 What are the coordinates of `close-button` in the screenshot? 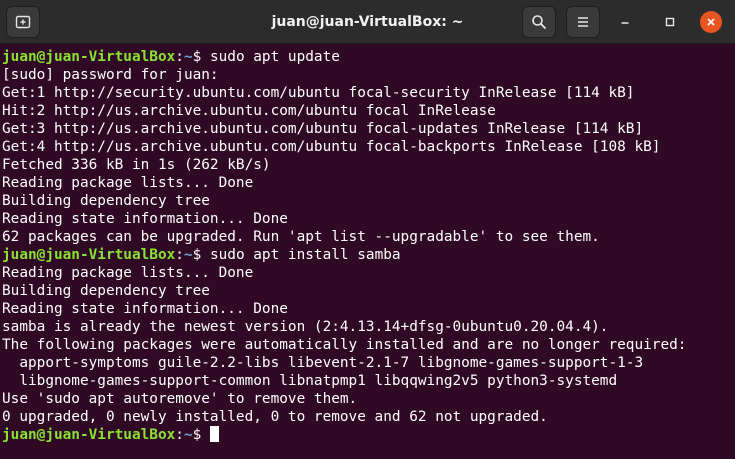 It's located at (711, 22).